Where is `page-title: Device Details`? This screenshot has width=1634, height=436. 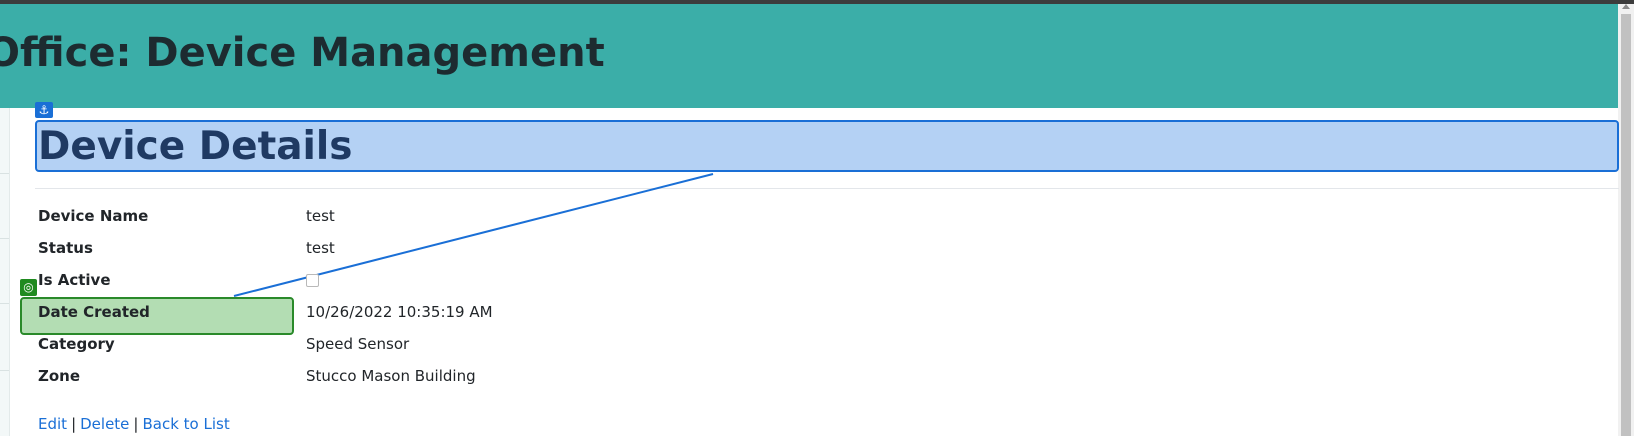
page-title: Device Details is located at coordinates (195, 146).